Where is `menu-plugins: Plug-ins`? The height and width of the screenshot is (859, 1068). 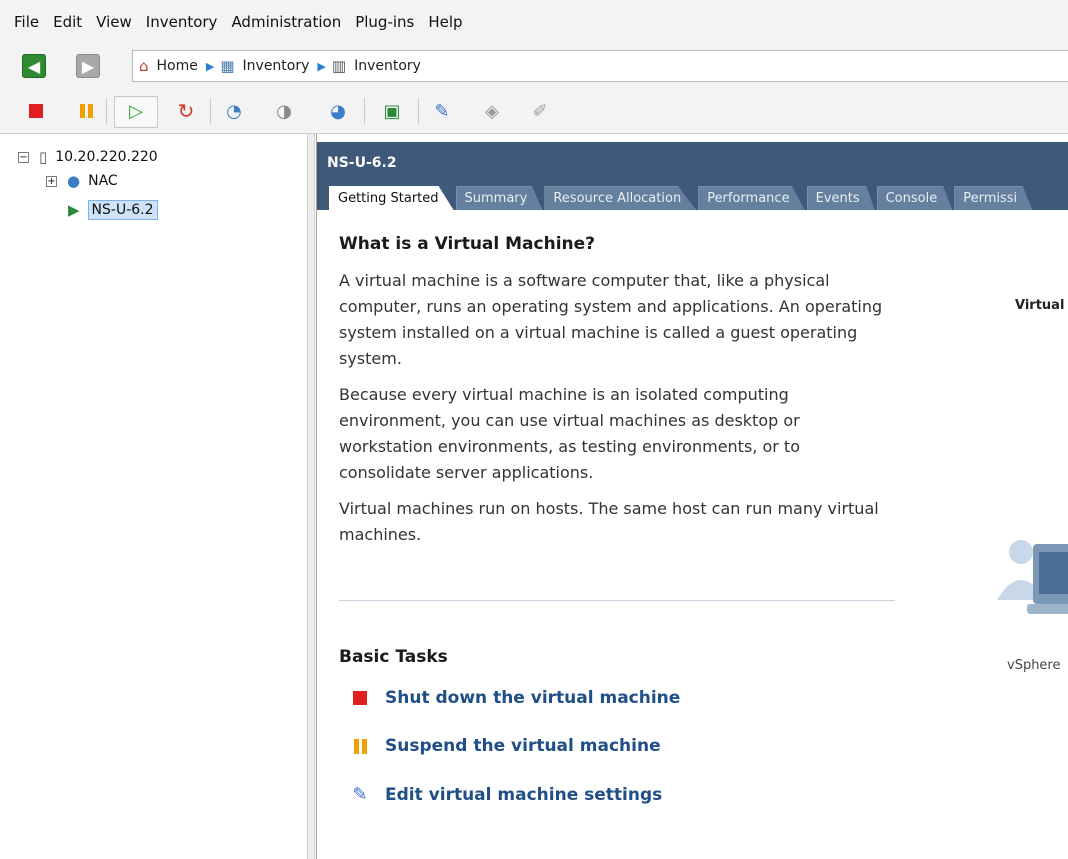
menu-plugins: Plug-ins is located at coordinates (384, 22).